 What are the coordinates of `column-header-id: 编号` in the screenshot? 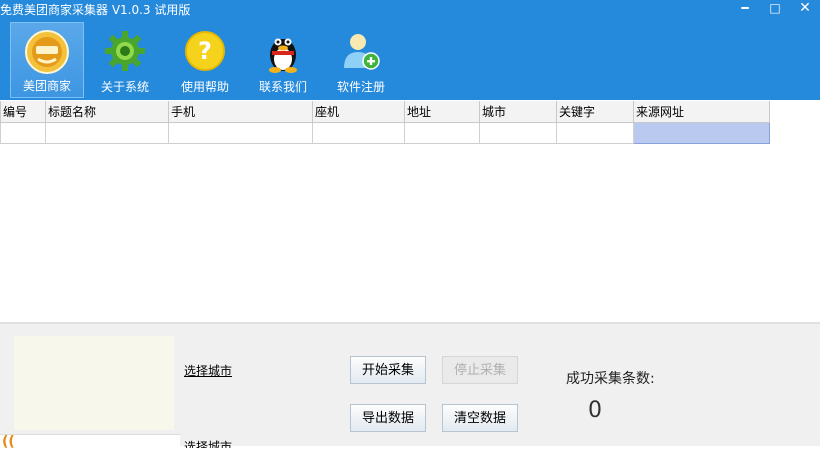 It's located at (23, 112).